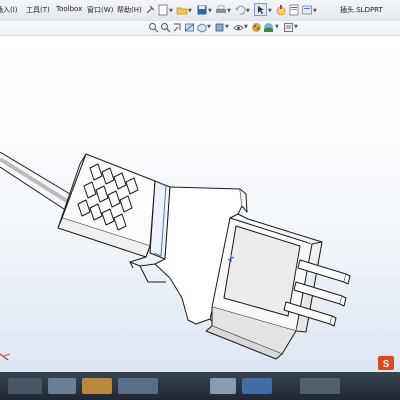 Image resolution: width=400 pixels, height=400 pixels. What do you see at coordinates (294, 10) in the screenshot?
I see `file-properties-icon` at bounding box center [294, 10].